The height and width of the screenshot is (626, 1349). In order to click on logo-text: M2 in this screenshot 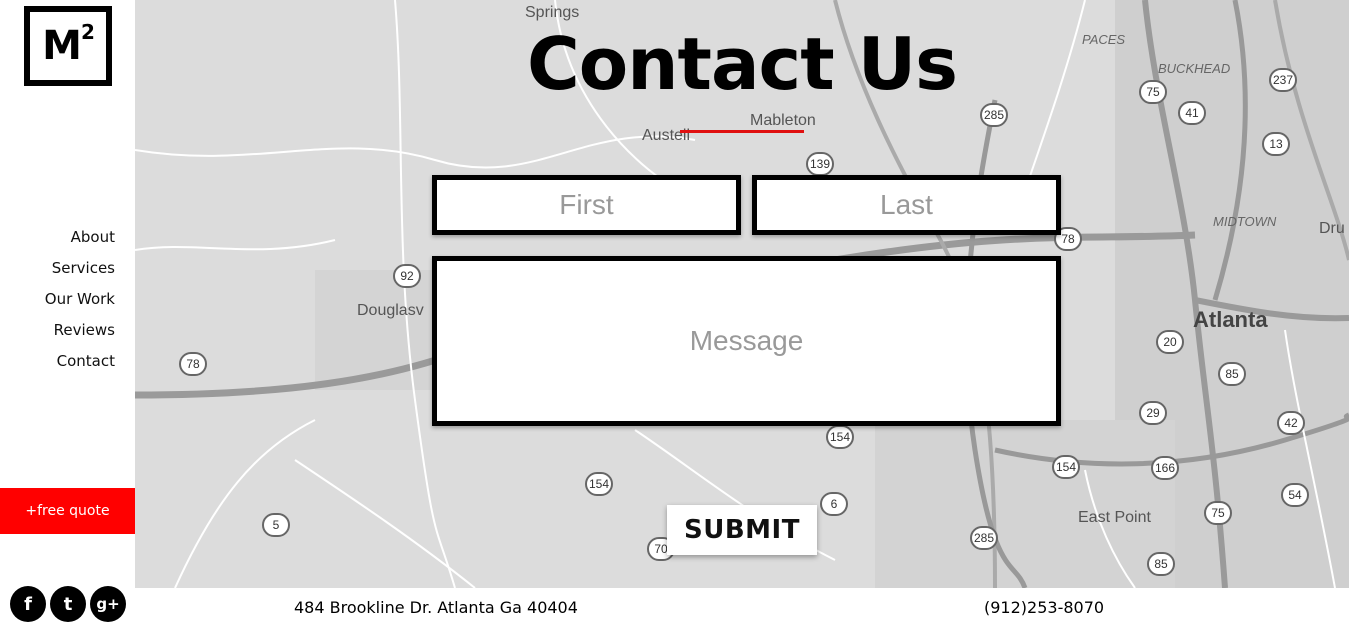, I will do `click(68, 44)`.